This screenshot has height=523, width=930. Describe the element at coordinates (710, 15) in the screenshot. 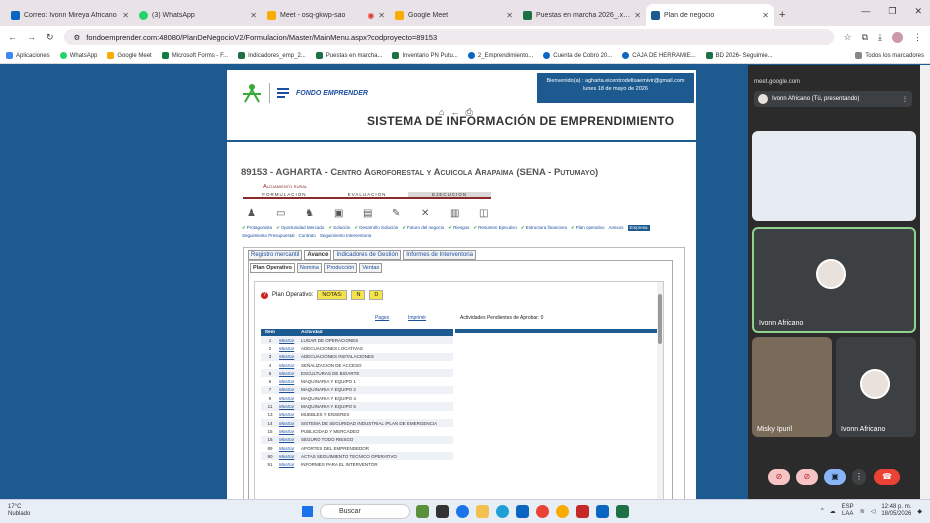

I see `tab-plan-negocio: Plan de negocio ✕` at that location.